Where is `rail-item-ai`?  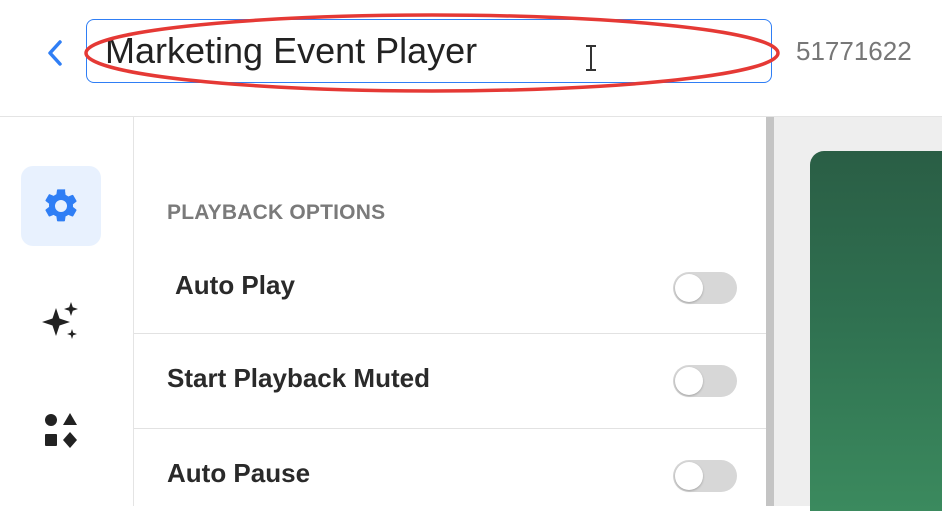
rail-item-ai is located at coordinates (61, 321).